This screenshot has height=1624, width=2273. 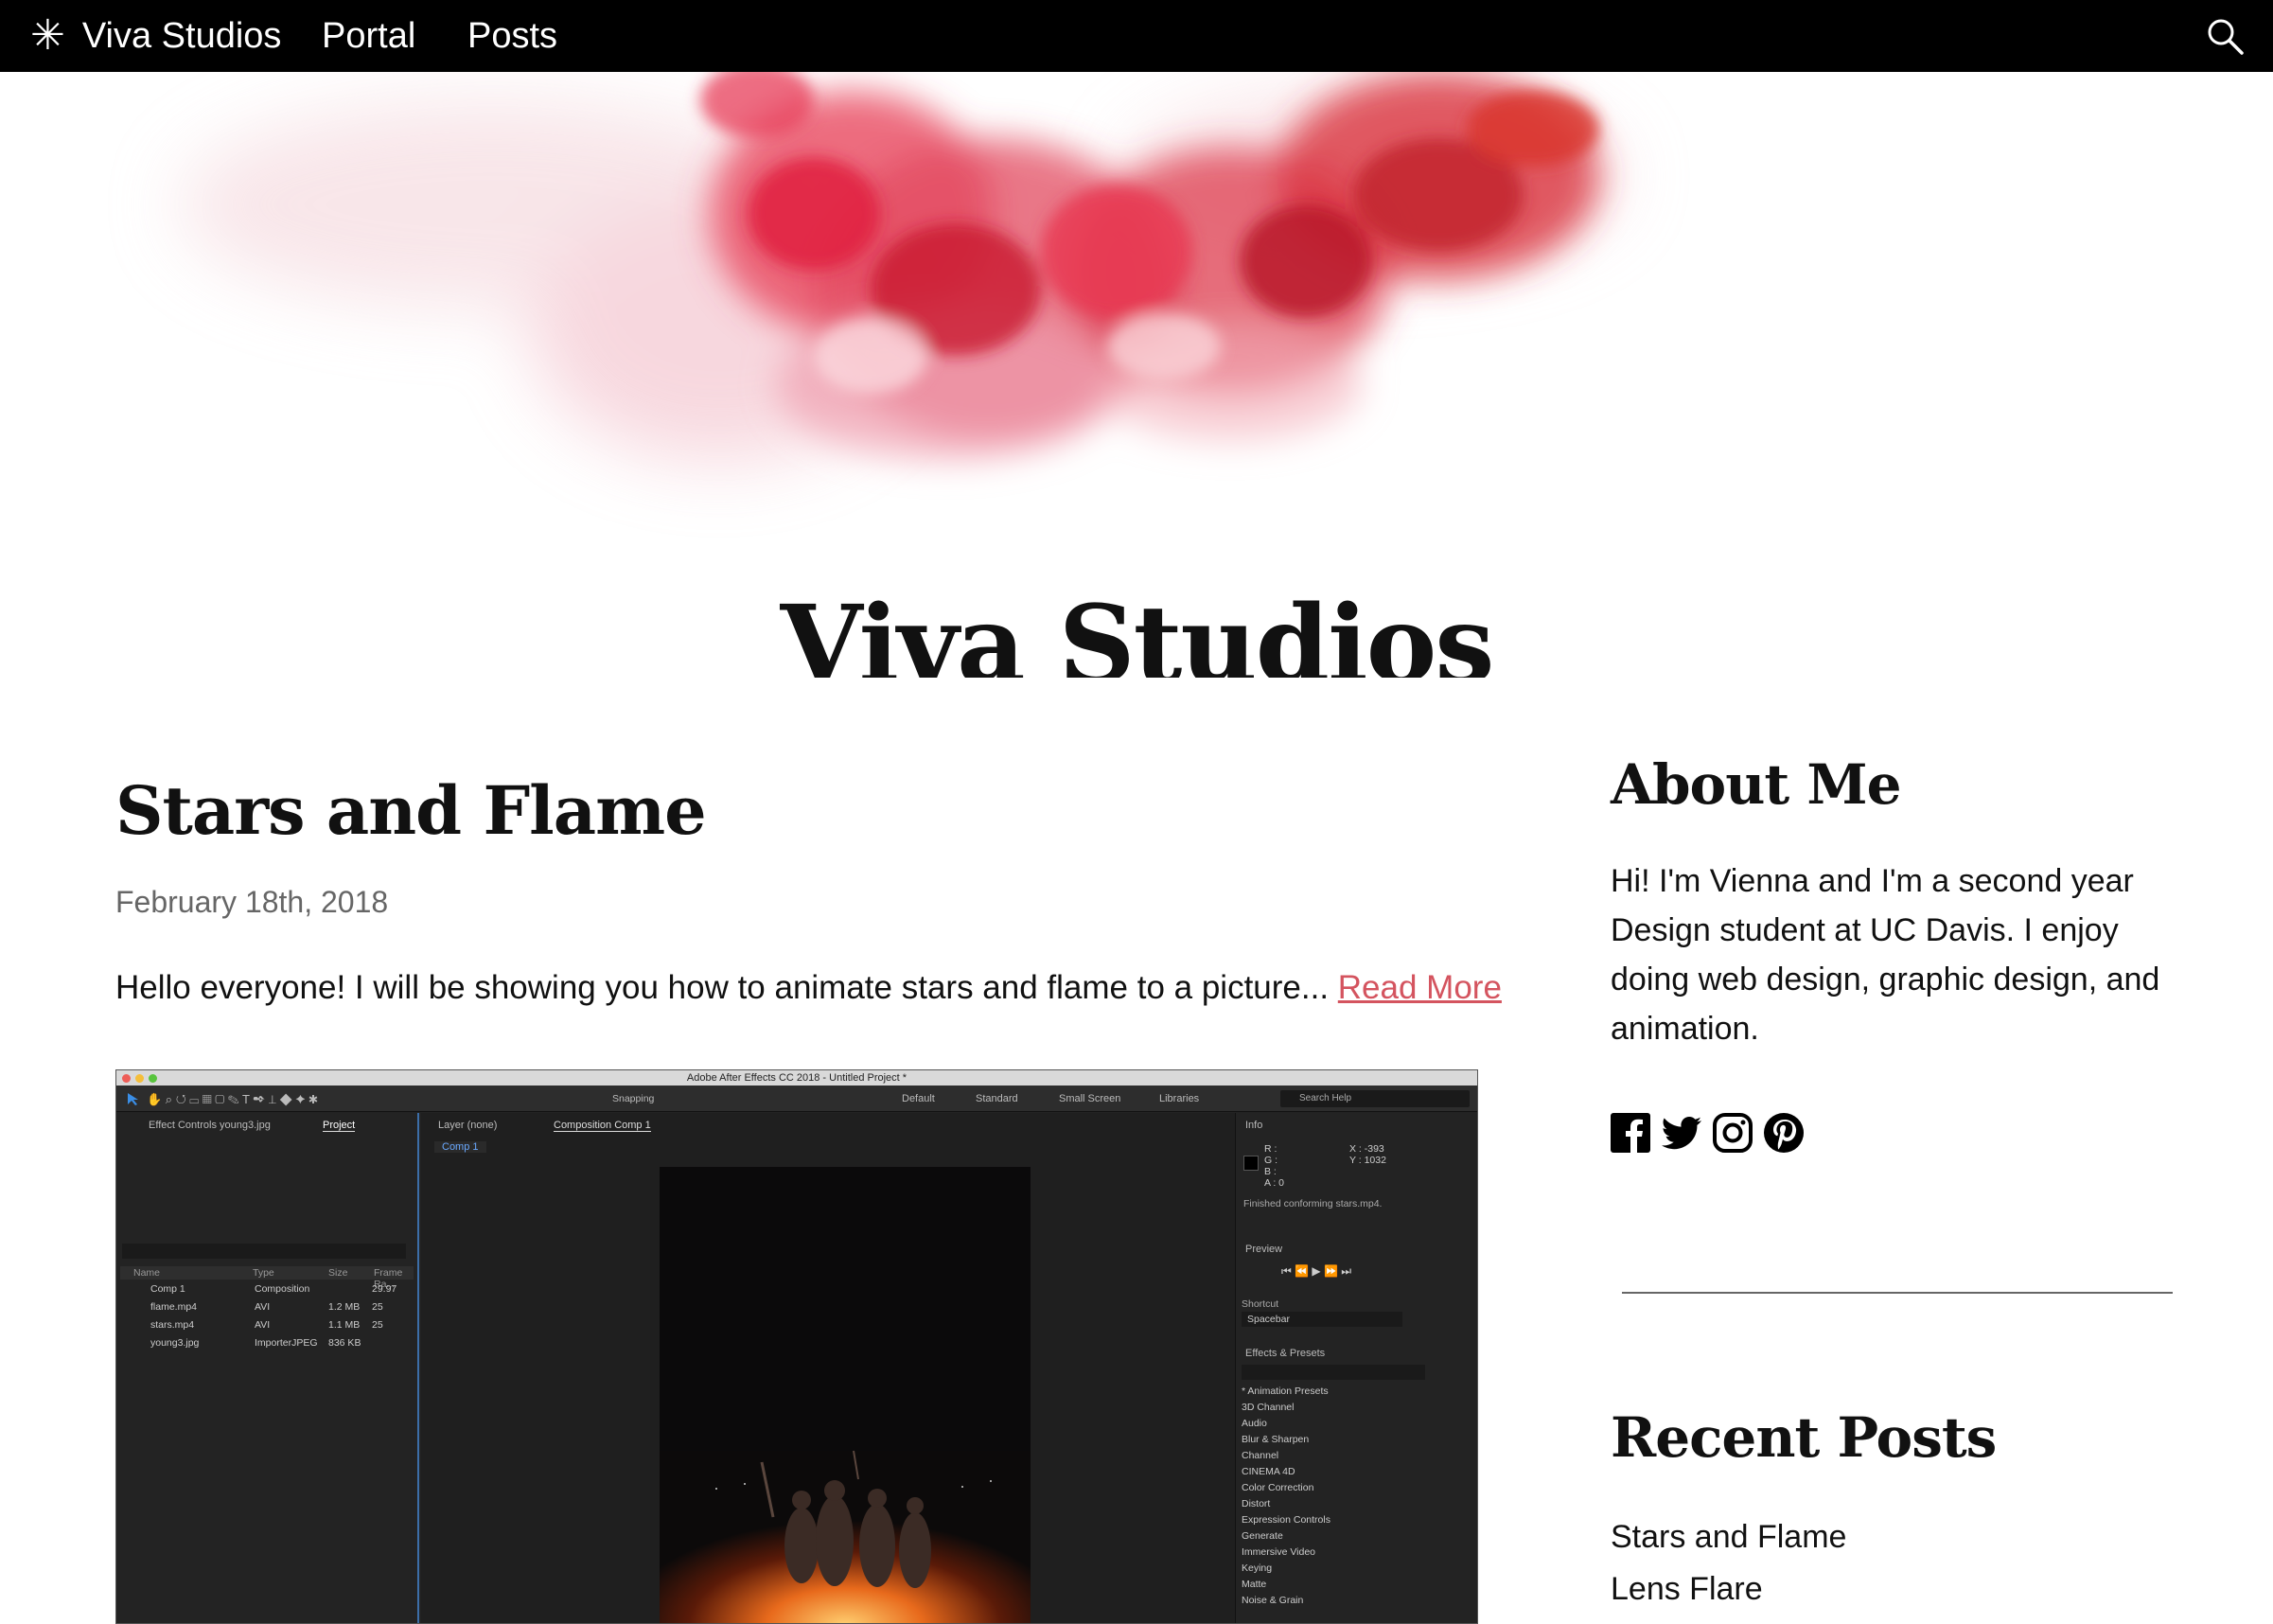 What do you see at coordinates (369, 36) in the screenshot?
I see `nav-link-portal: Portal` at bounding box center [369, 36].